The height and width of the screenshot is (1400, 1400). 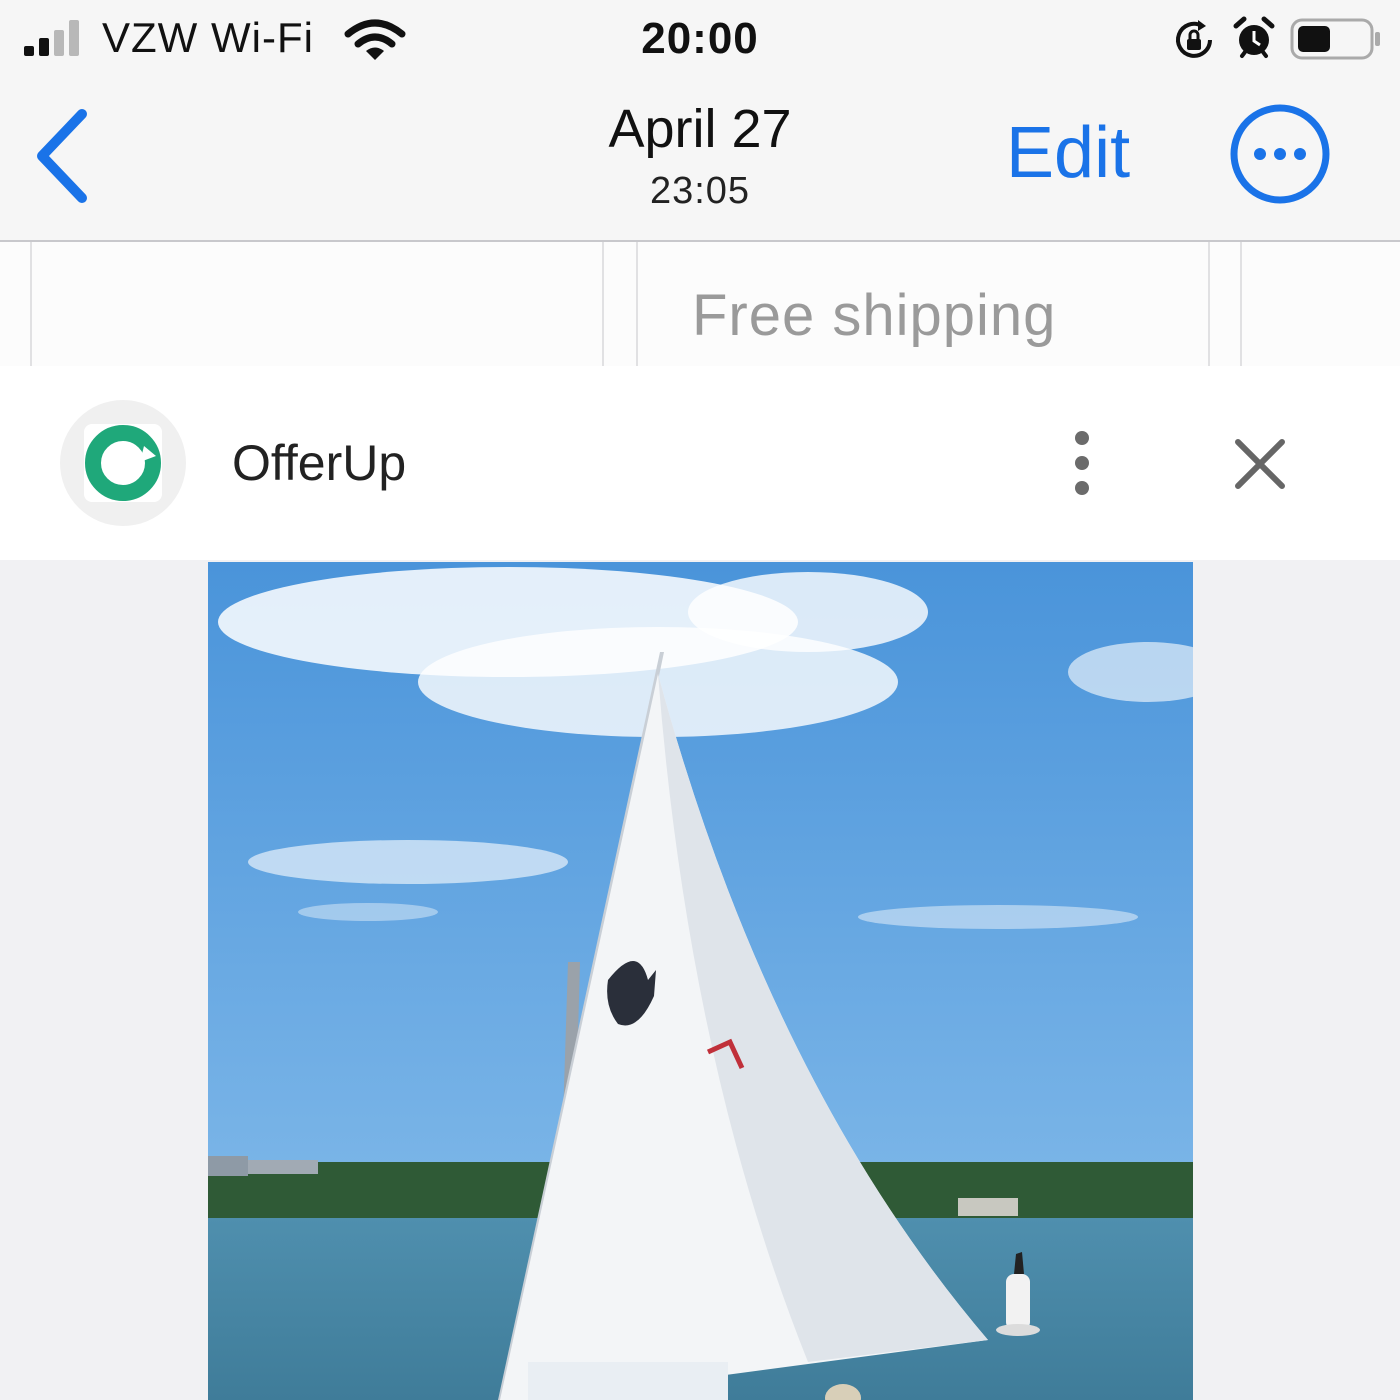 I want to click on free-shipping-label: Free shipping, so click(x=874, y=315).